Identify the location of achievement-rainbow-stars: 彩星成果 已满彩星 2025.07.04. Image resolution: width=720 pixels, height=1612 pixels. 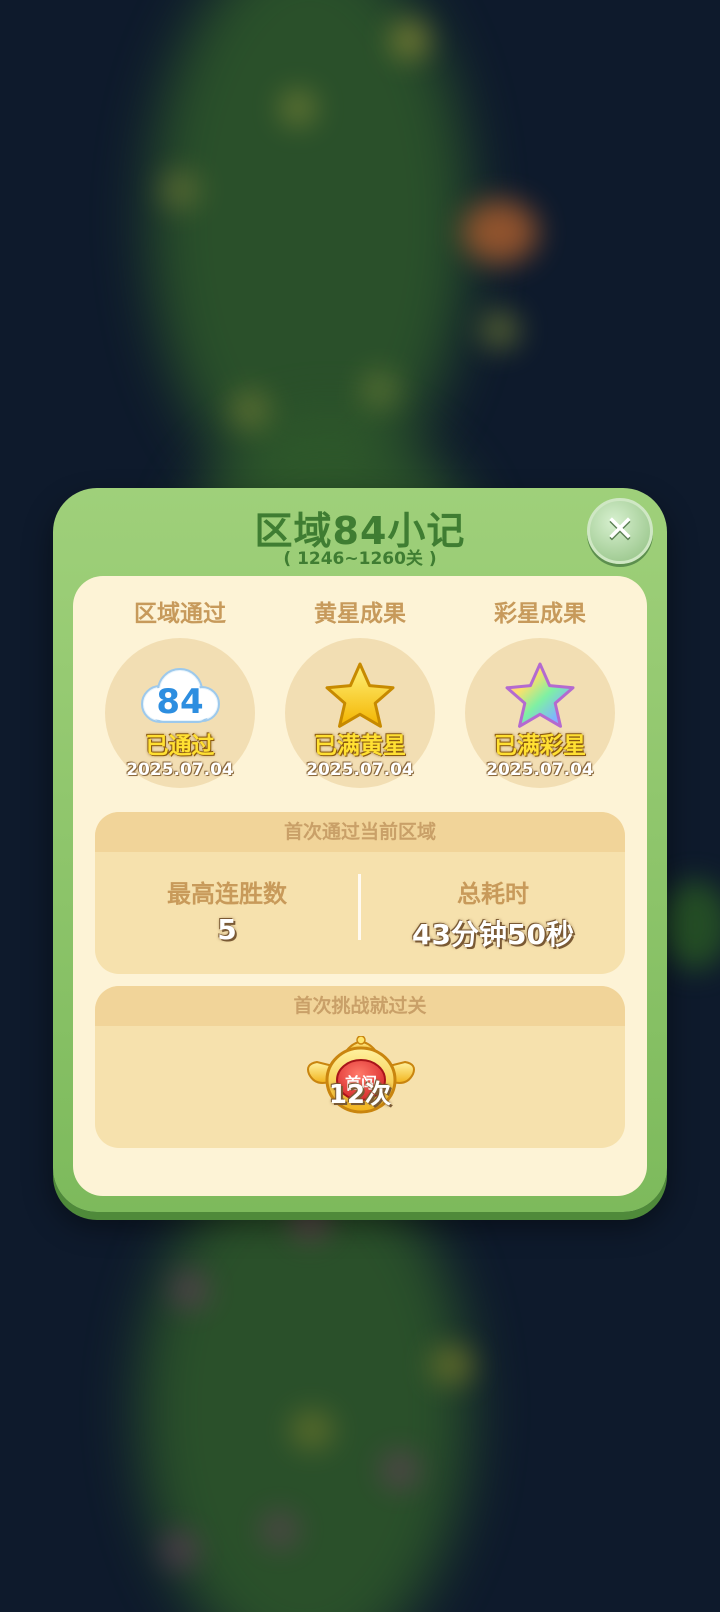
(540, 691).